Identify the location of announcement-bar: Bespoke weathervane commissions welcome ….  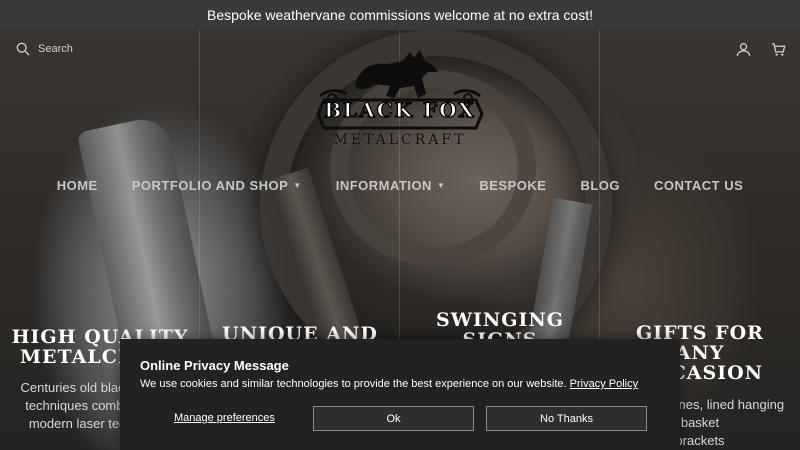
(400, 15).